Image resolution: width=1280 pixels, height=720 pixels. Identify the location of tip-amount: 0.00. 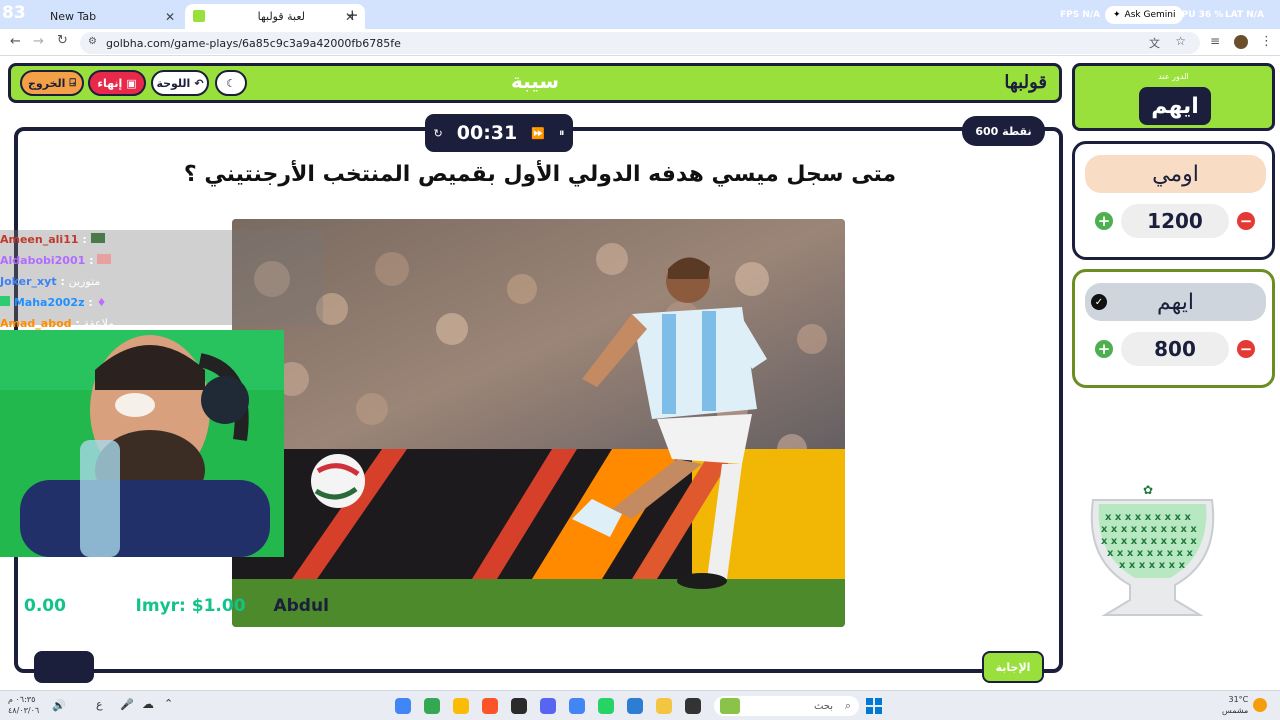
(45, 606).